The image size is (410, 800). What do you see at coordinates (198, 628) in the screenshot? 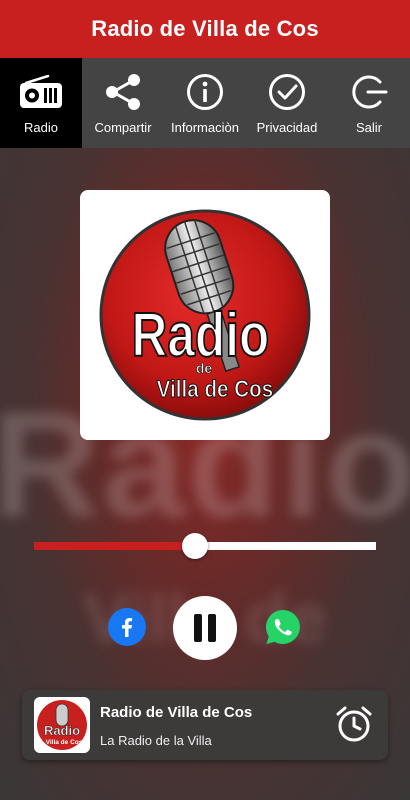
I see `pause-icon-bar-left` at bounding box center [198, 628].